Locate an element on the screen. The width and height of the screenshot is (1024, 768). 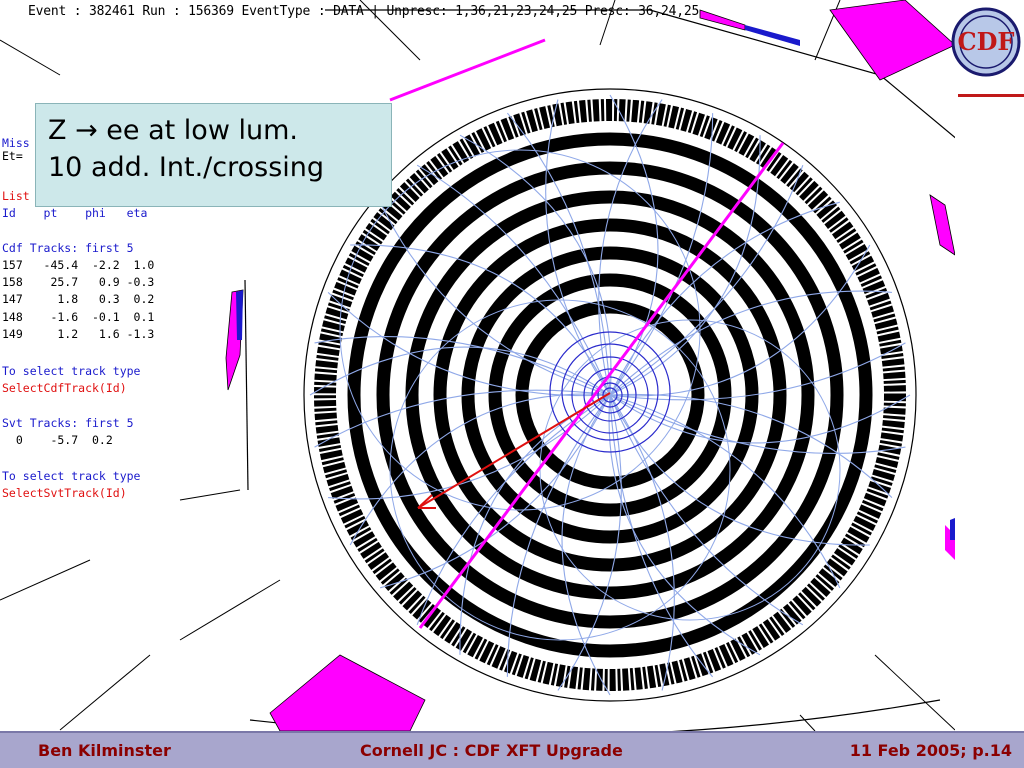
footer-author: Ben Kilminster is located at coordinates (104, 750).